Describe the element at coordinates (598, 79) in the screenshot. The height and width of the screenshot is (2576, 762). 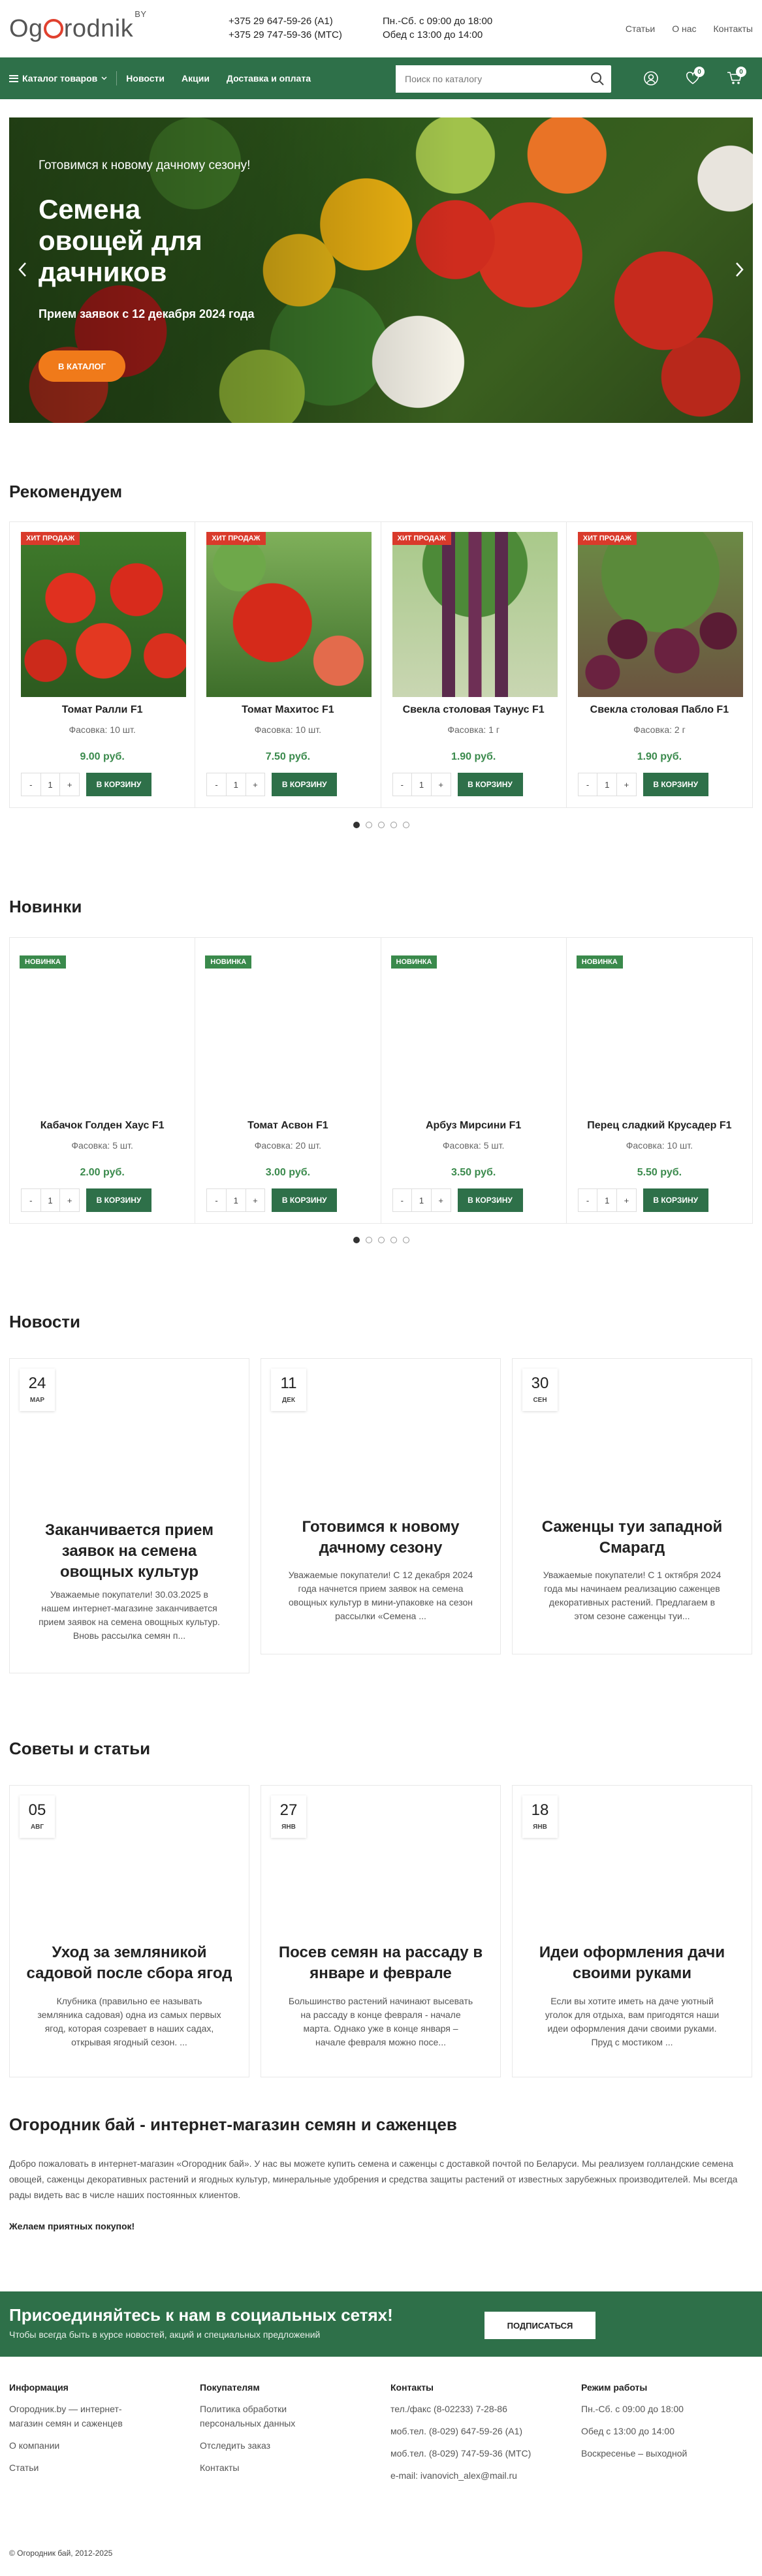
I see `search-icon` at that location.